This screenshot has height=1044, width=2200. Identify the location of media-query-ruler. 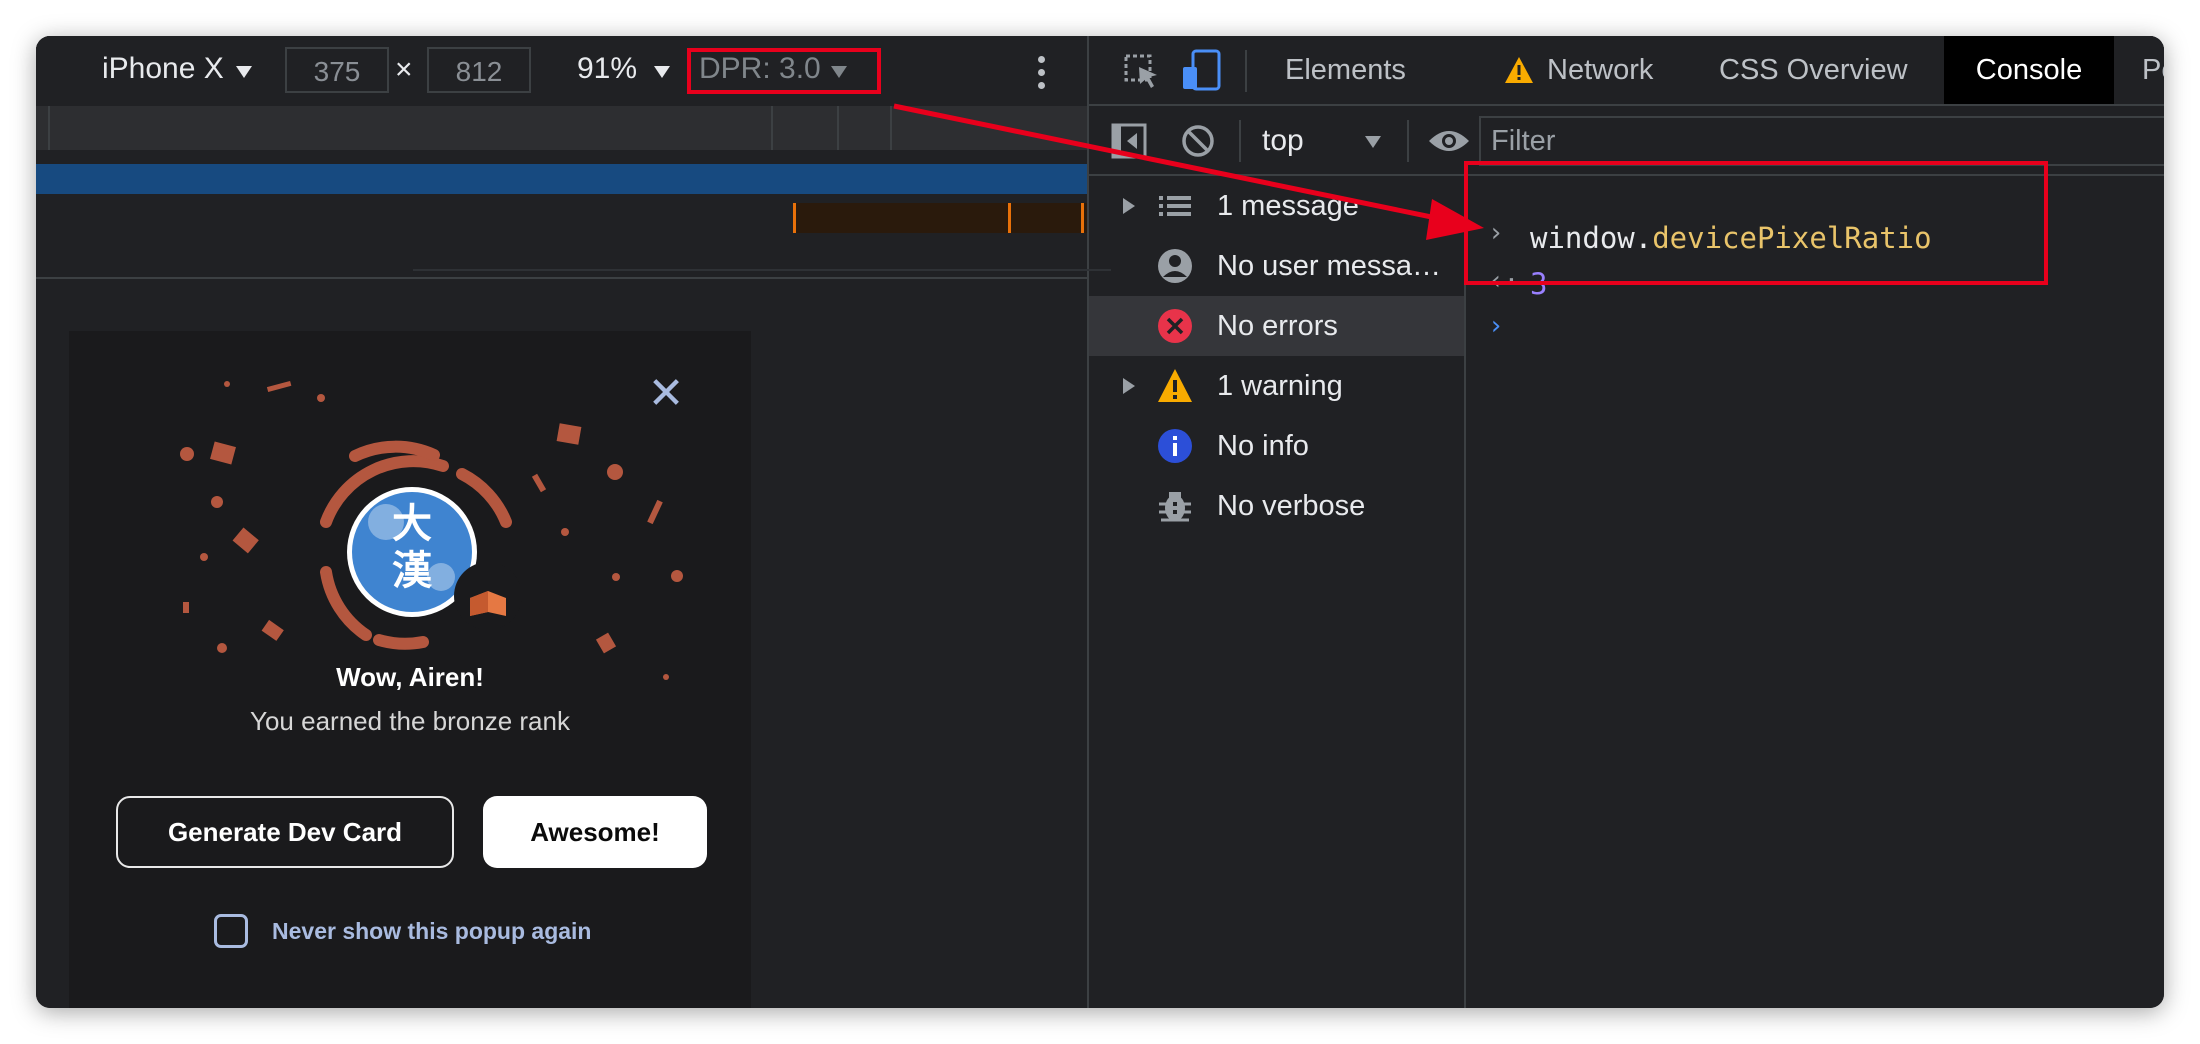
(561, 128).